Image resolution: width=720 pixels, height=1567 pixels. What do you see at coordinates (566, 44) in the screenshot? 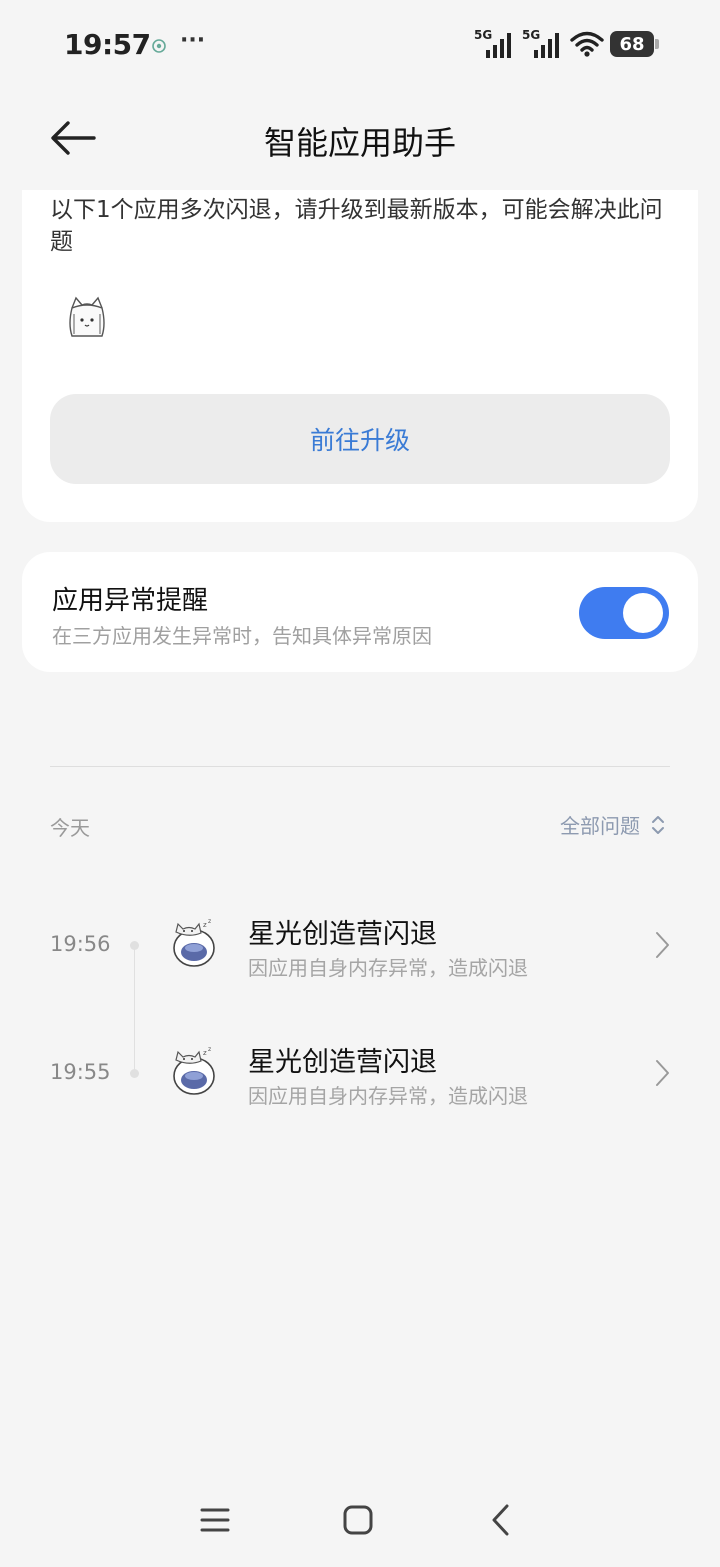
I see `status-indicators: 5G 5G 68` at bounding box center [566, 44].